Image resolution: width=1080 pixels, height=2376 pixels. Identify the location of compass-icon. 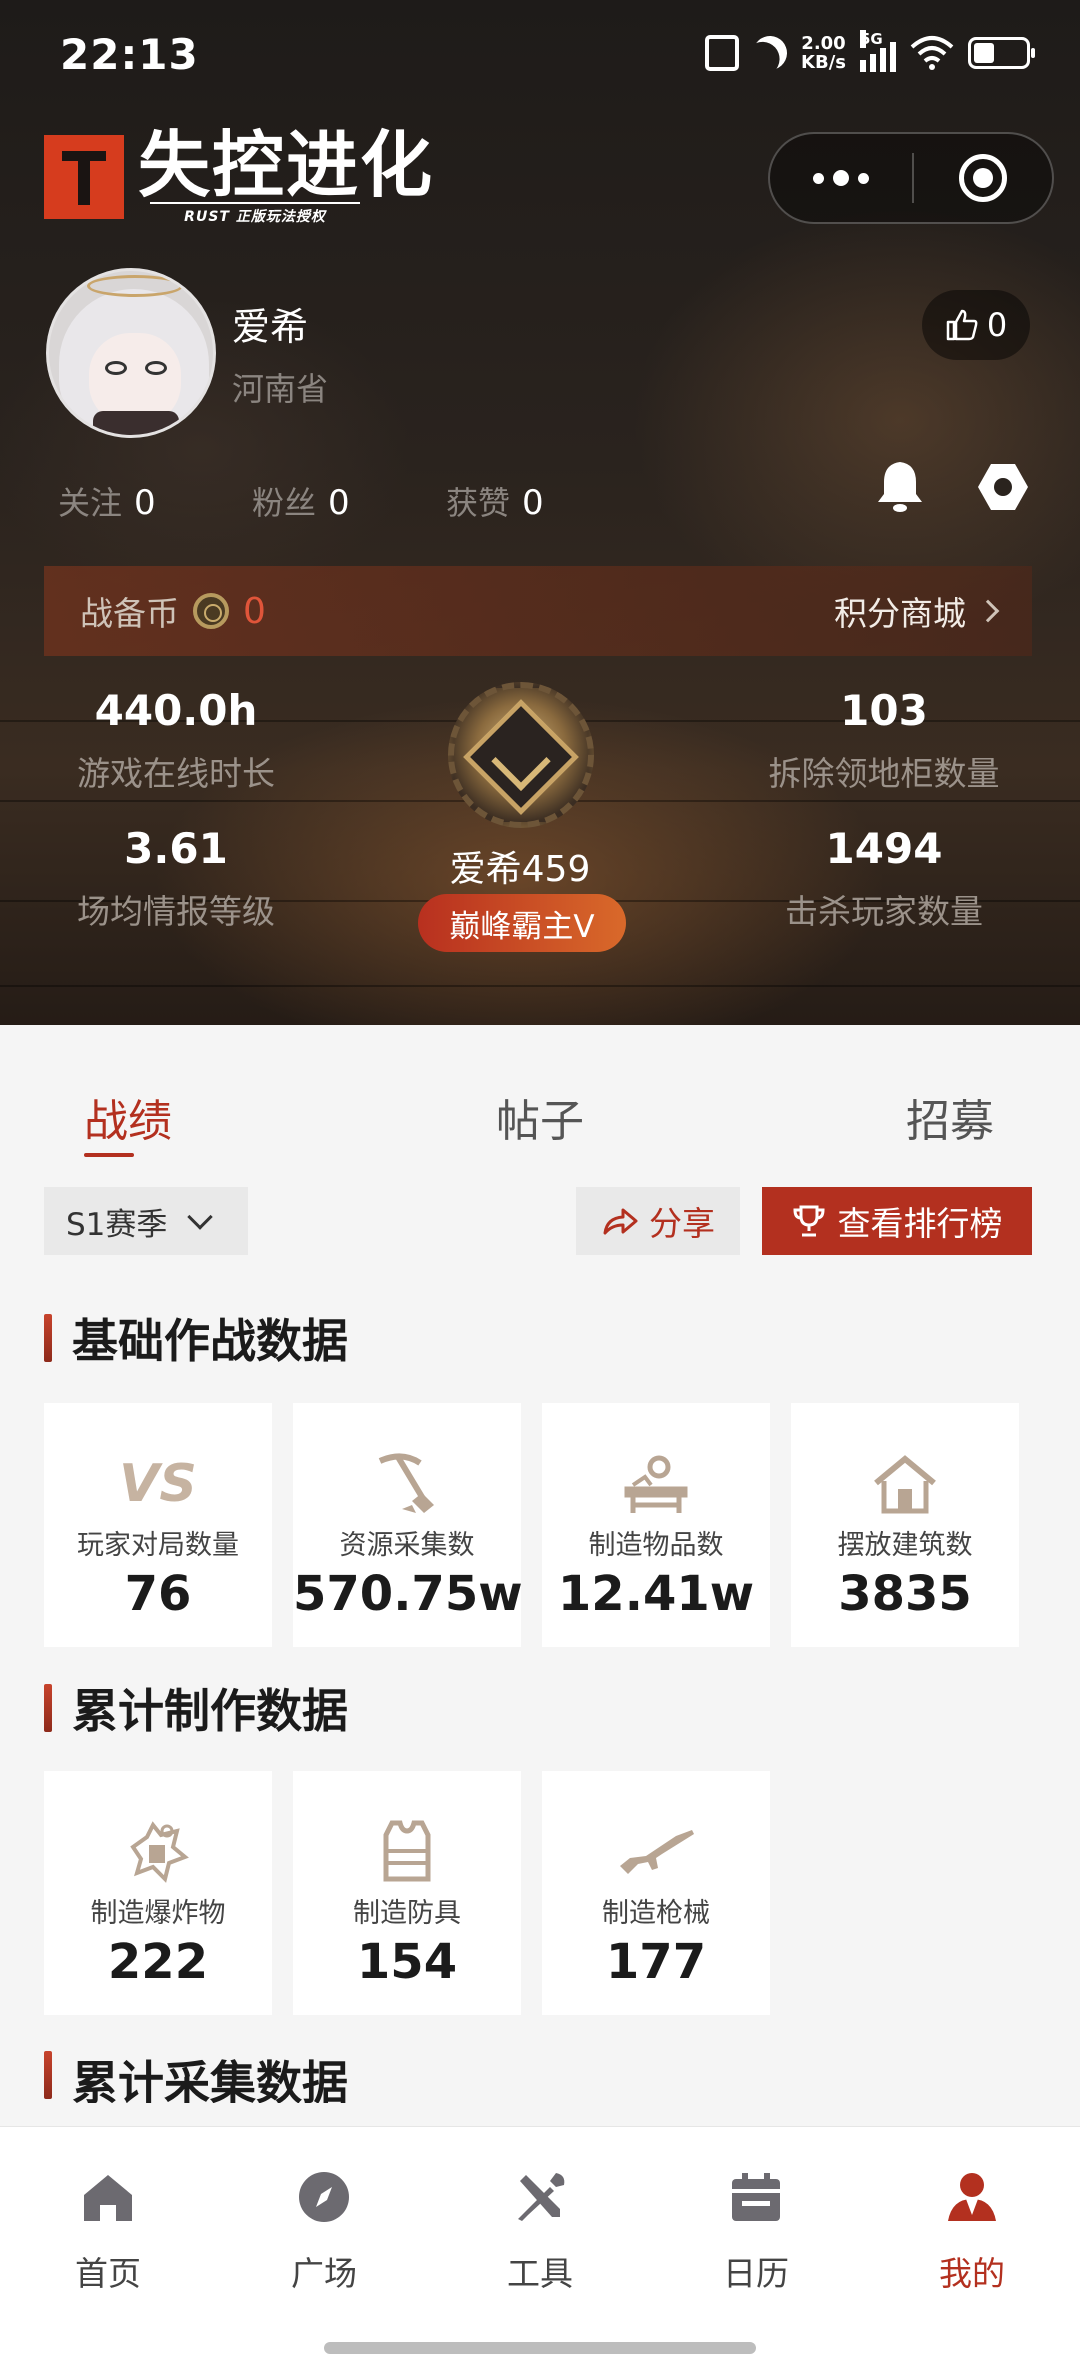
(324, 2197).